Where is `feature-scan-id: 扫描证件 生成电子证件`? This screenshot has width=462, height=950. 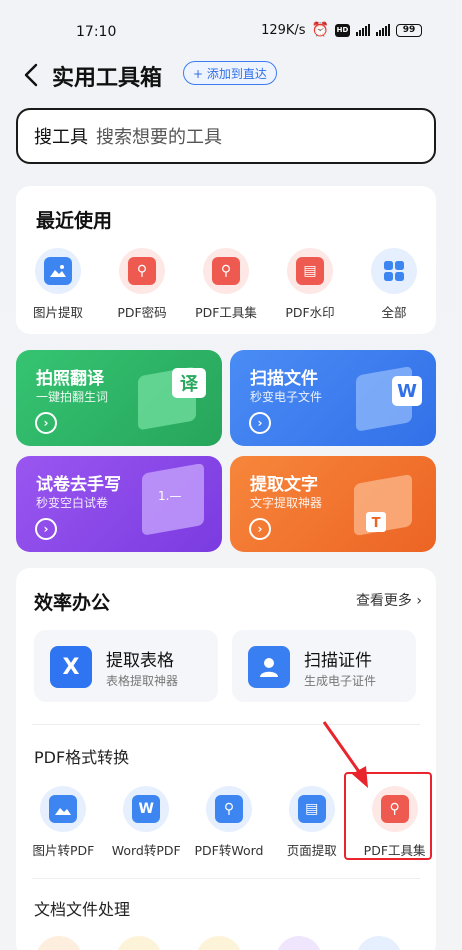
feature-scan-id: 扫描证件 生成电子证件 is located at coordinates (324, 666).